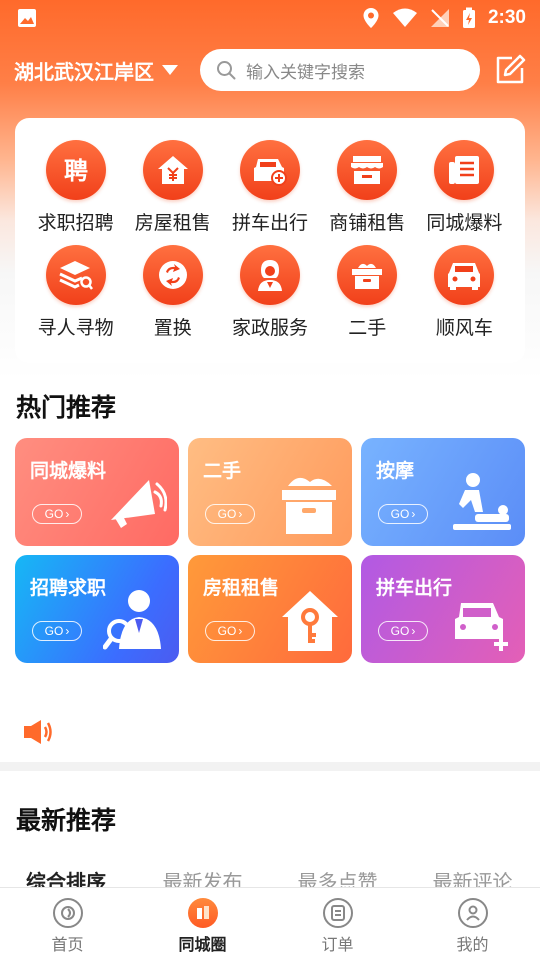  What do you see at coordinates (38, 734) in the screenshot?
I see `notice-bar` at bounding box center [38, 734].